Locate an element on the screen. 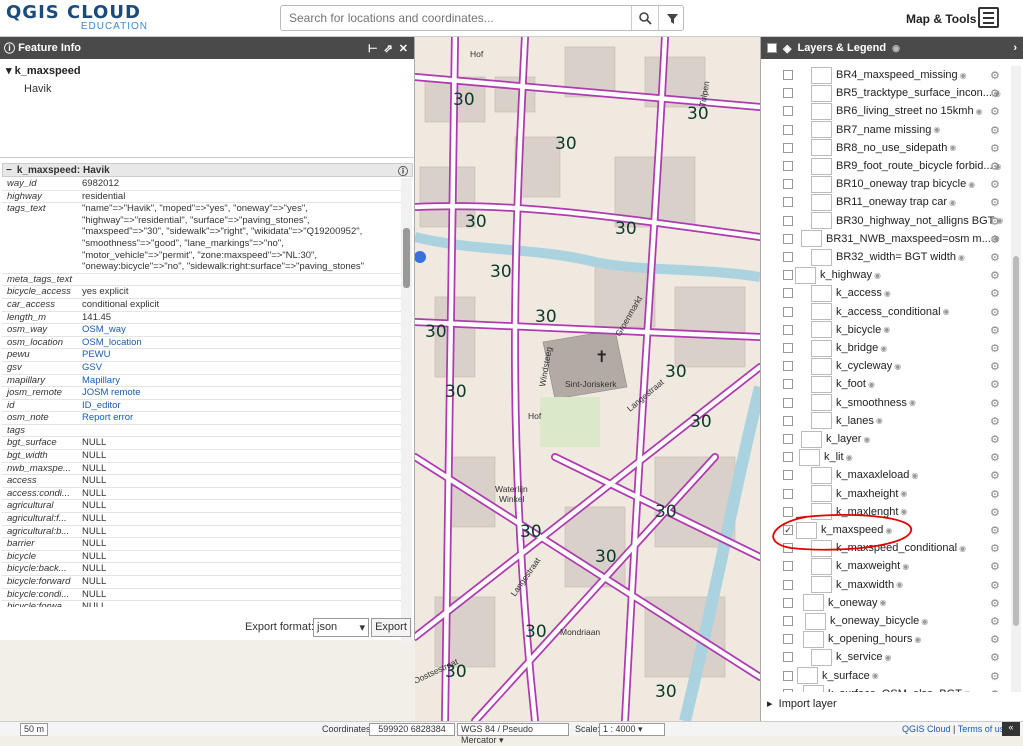 The width and height of the screenshot is (1023, 746). layer-item: BR6_living_street no 15kmh ◉ is located at coordinates (883, 111).